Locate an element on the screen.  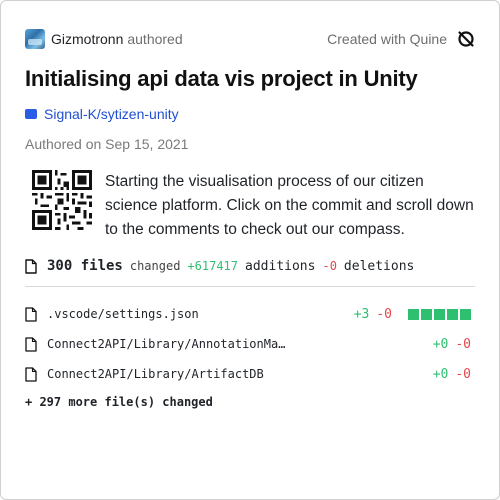
files-count: 300 files is located at coordinates (85, 266).